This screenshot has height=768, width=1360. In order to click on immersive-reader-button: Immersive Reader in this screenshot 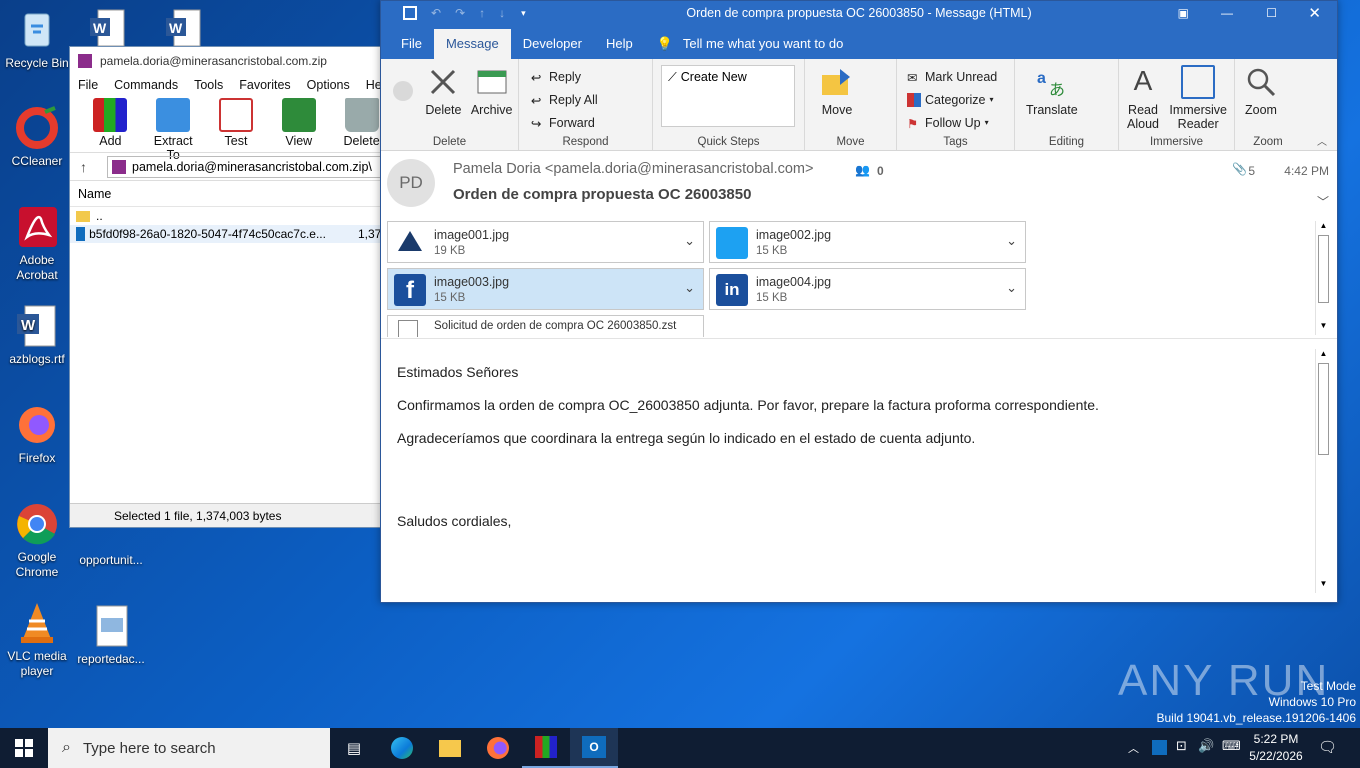, I will do `click(1198, 98)`.